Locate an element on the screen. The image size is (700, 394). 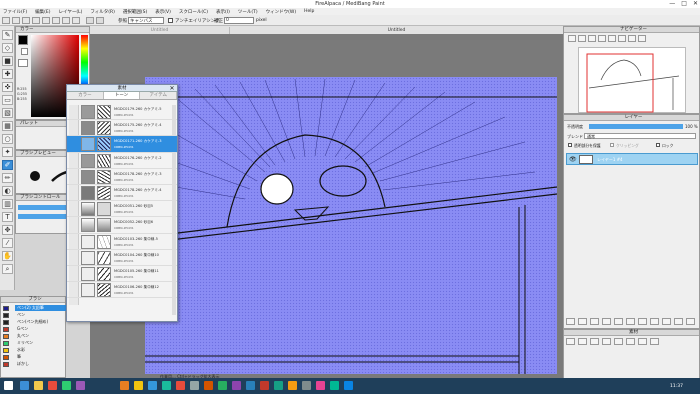
eye-icon: 👁 is located at coordinates (573, 159).